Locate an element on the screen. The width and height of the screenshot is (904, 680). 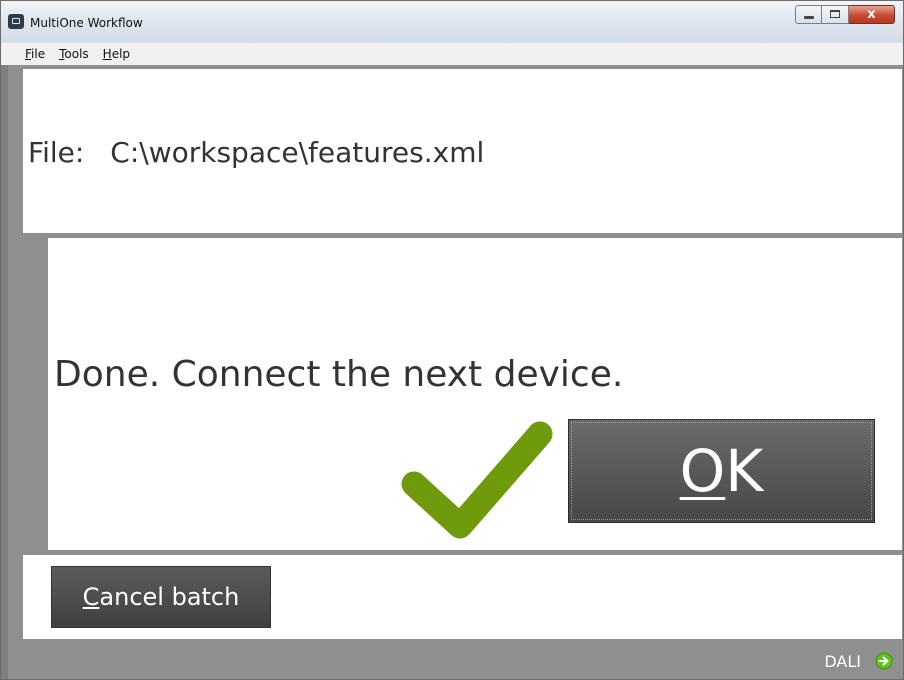
ok-button-accel: O is located at coordinates (702, 471).